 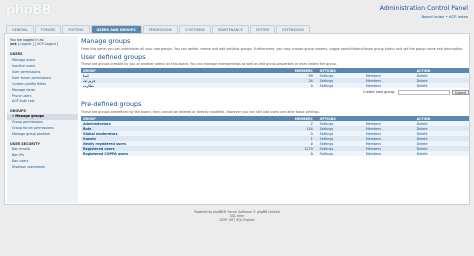 I want to click on phpbb-logo: phpBB, so click(x=29, y=10).